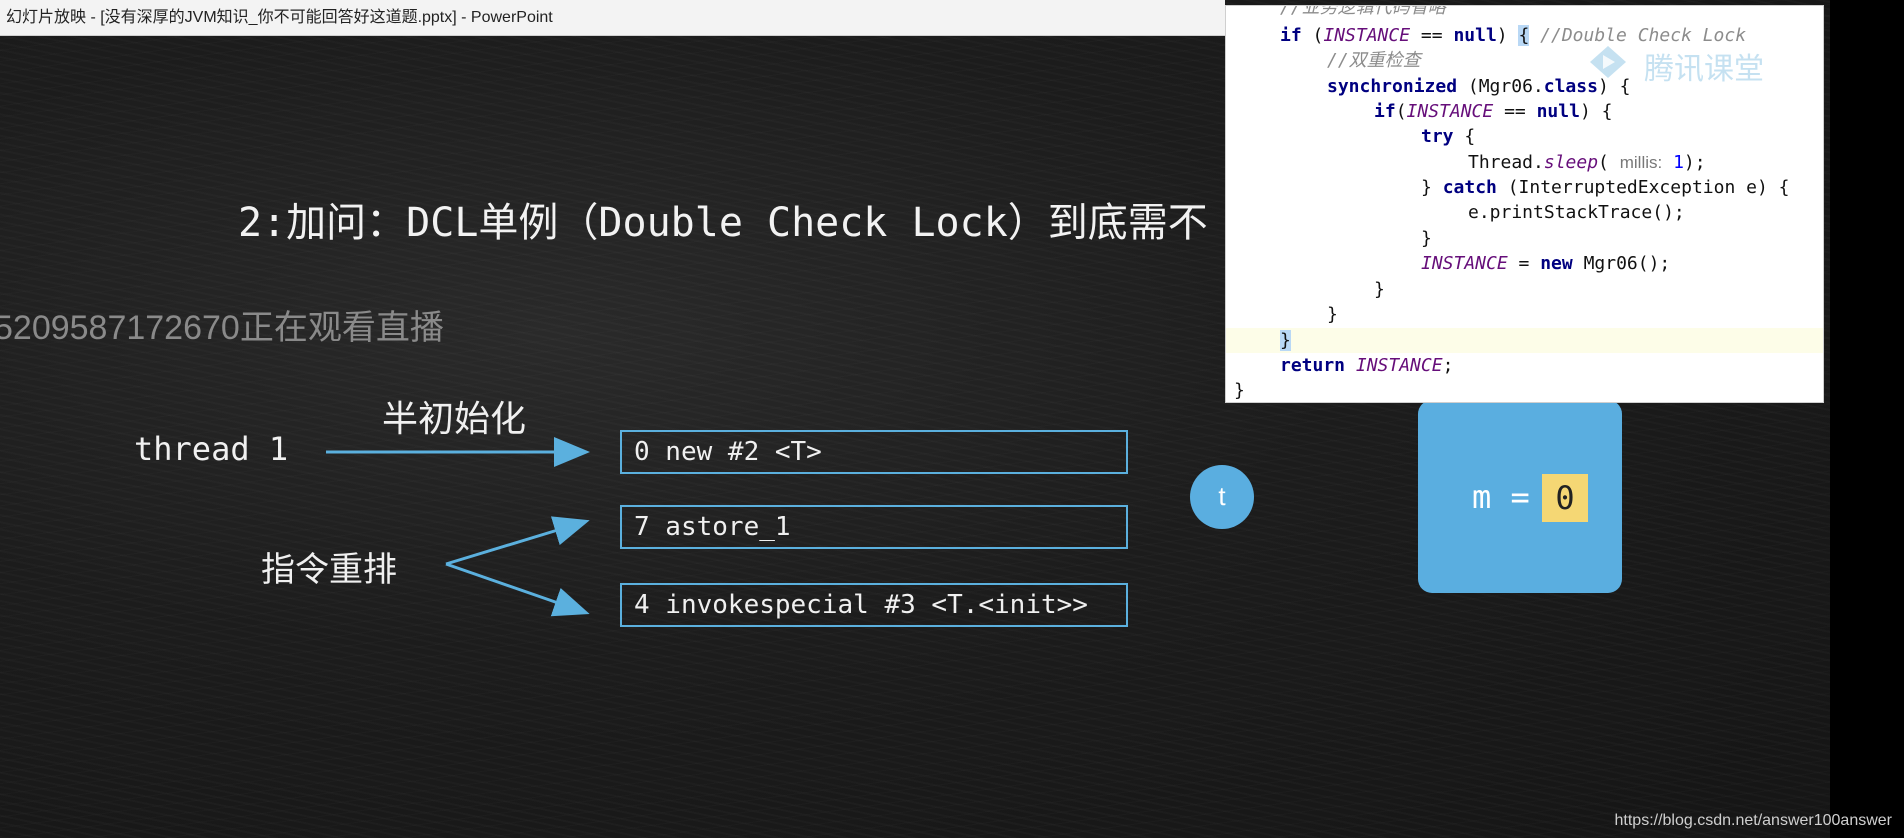 This screenshot has height=838, width=1904. I want to click on instruction-astore: 7 astore_1, so click(874, 527).